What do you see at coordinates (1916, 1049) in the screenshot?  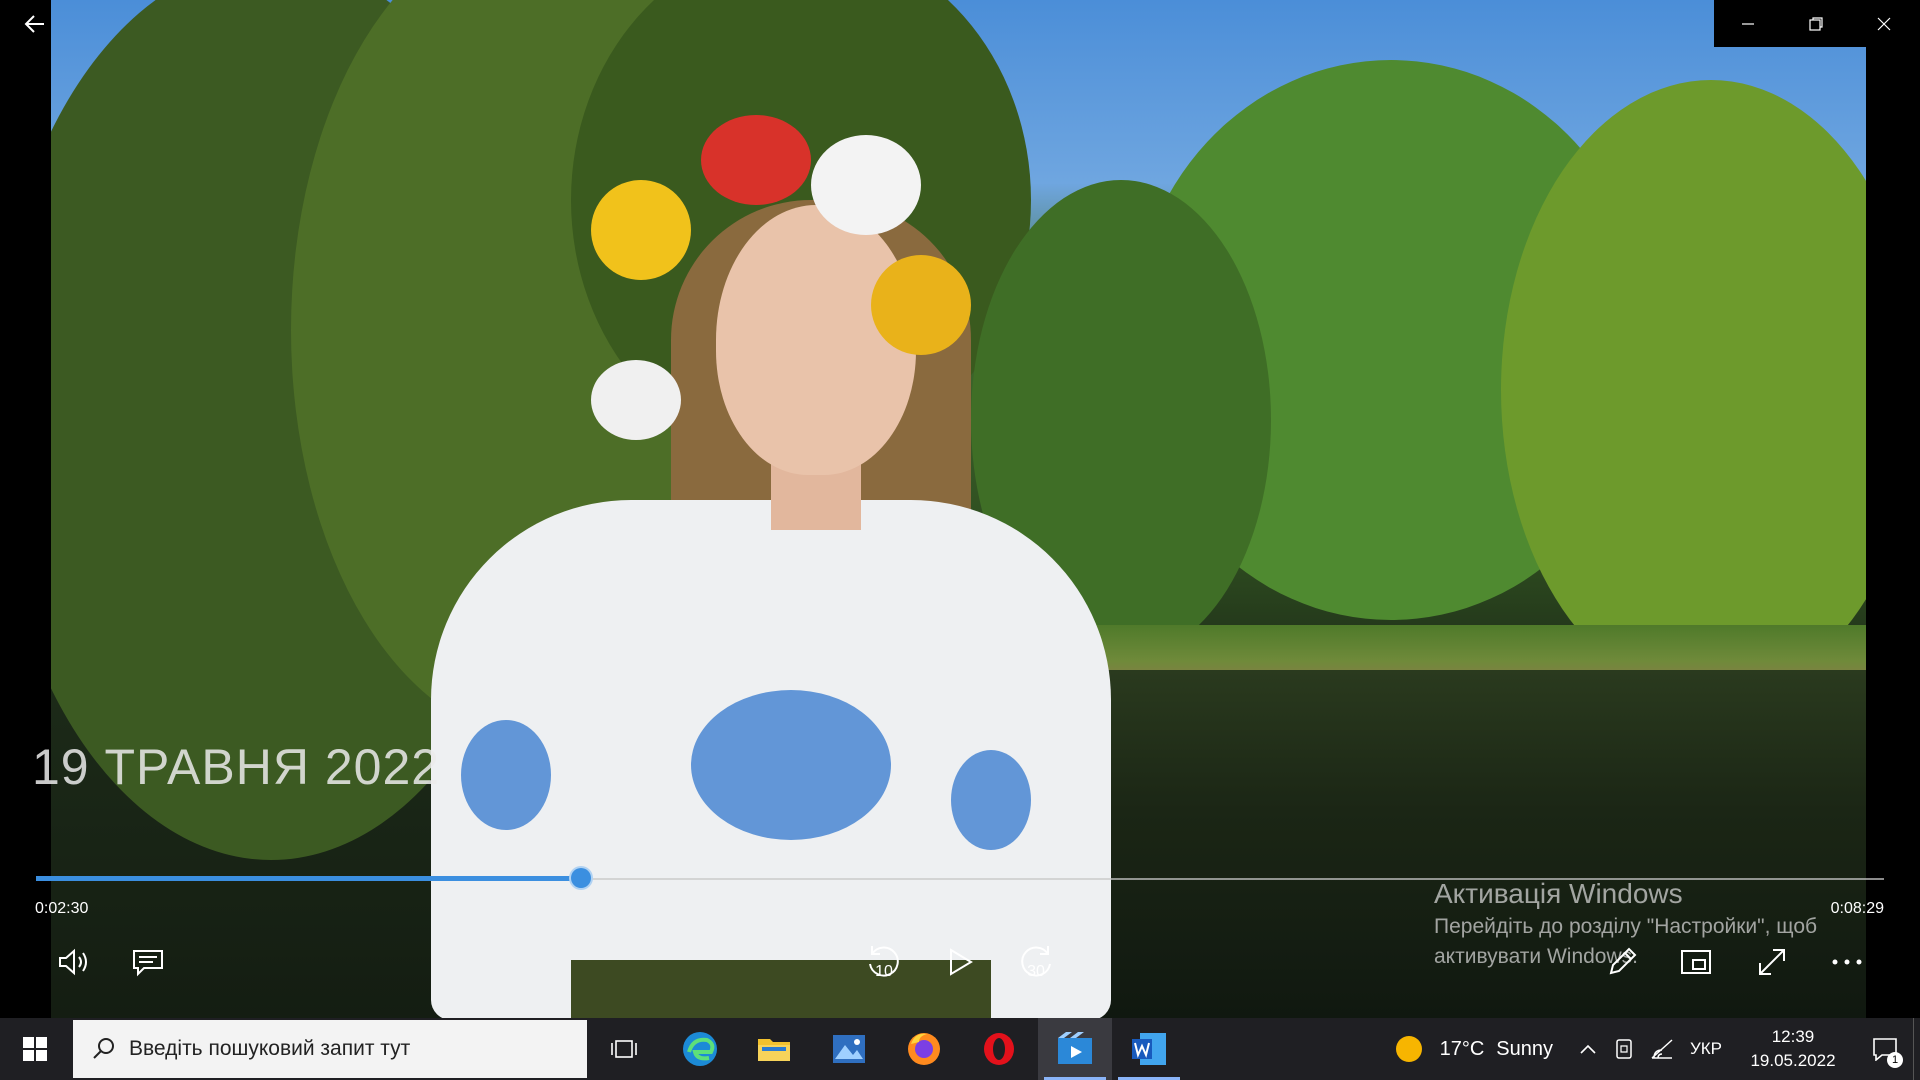 I see `show-desktop-button` at bounding box center [1916, 1049].